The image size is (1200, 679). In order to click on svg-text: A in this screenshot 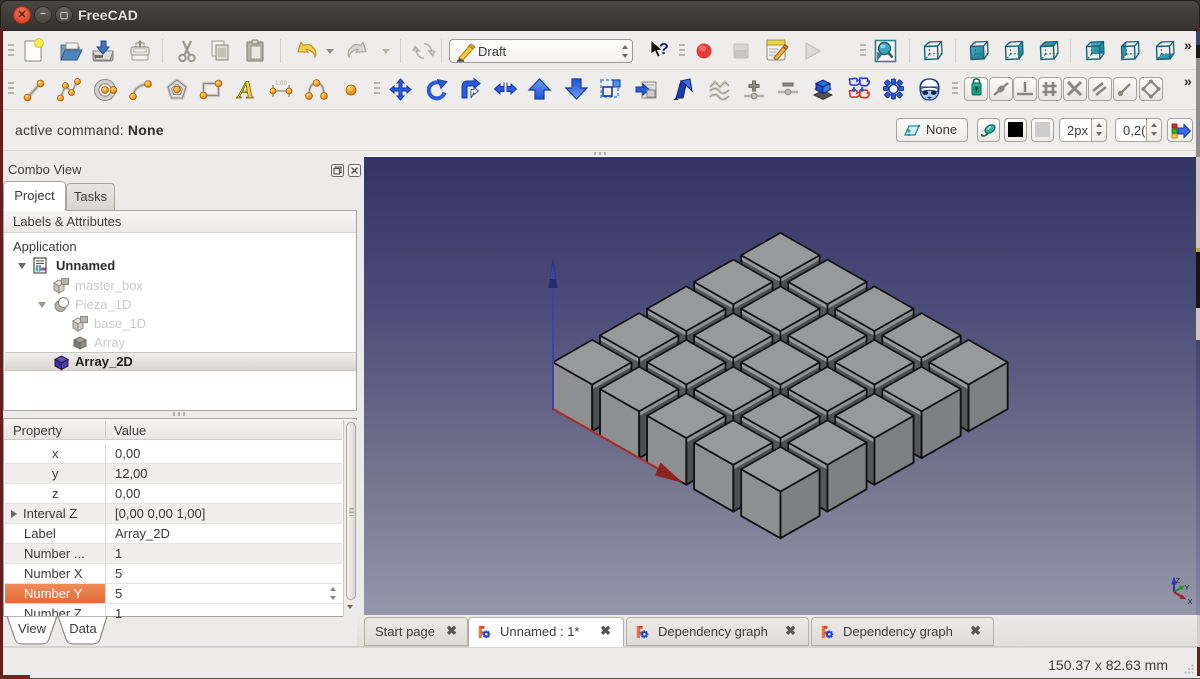, I will do `click(245, 90)`.